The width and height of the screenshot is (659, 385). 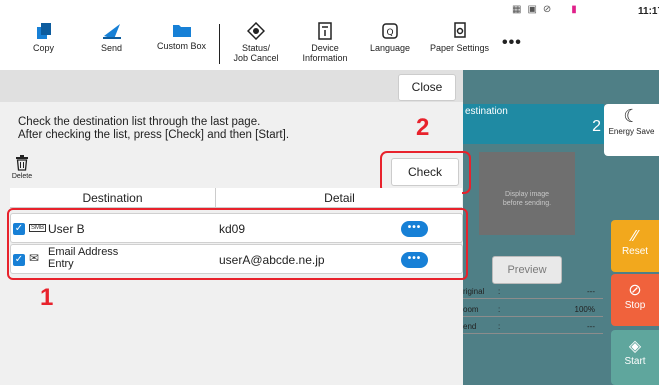 What do you see at coordinates (231, 86) in the screenshot?
I see `dialog-header` at bounding box center [231, 86].